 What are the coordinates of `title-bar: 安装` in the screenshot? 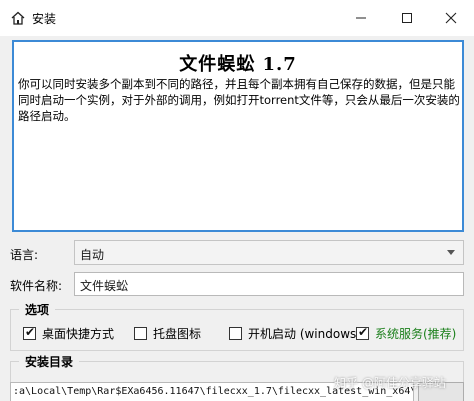 It's located at (237, 18).